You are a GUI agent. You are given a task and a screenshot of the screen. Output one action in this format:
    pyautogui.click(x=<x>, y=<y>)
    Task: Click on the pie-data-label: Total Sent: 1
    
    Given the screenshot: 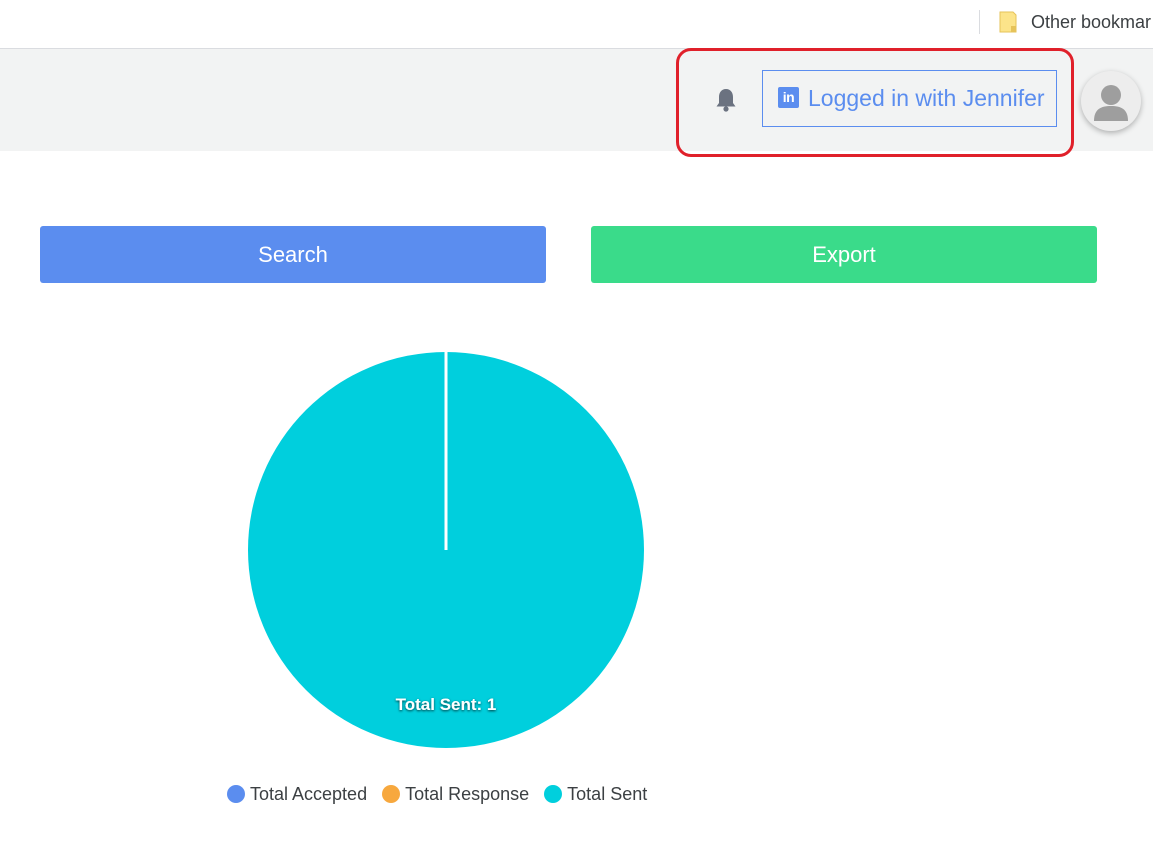 What is the action you would take?
    pyautogui.click(x=446, y=704)
    